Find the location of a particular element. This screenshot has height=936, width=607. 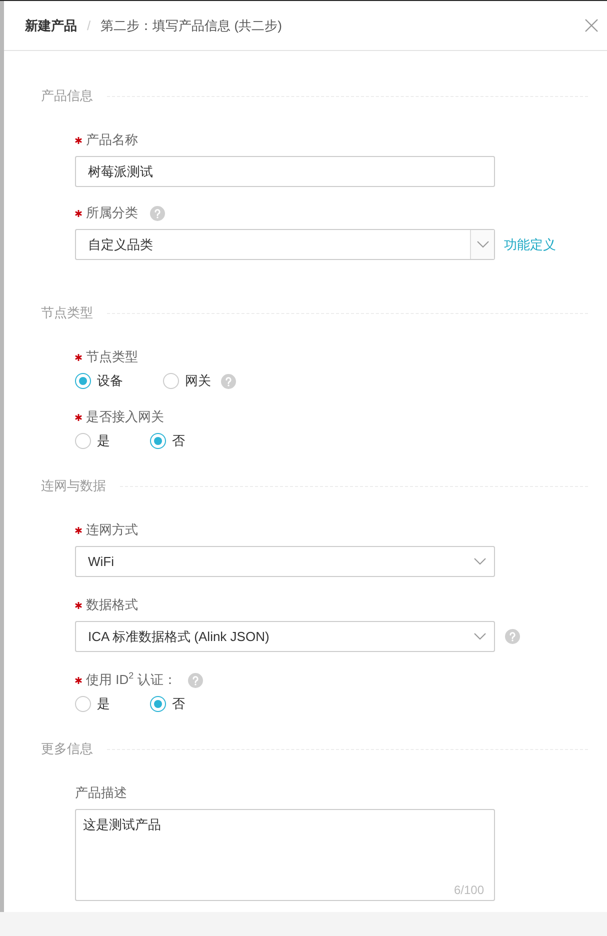

field-label: 产品名称 is located at coordinates (112, 140).